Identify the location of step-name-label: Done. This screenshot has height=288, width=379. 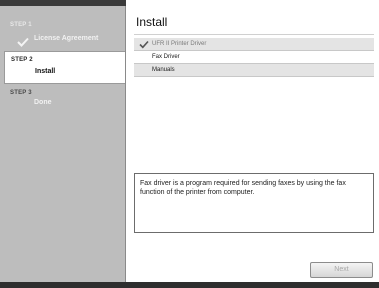
(43, 102).